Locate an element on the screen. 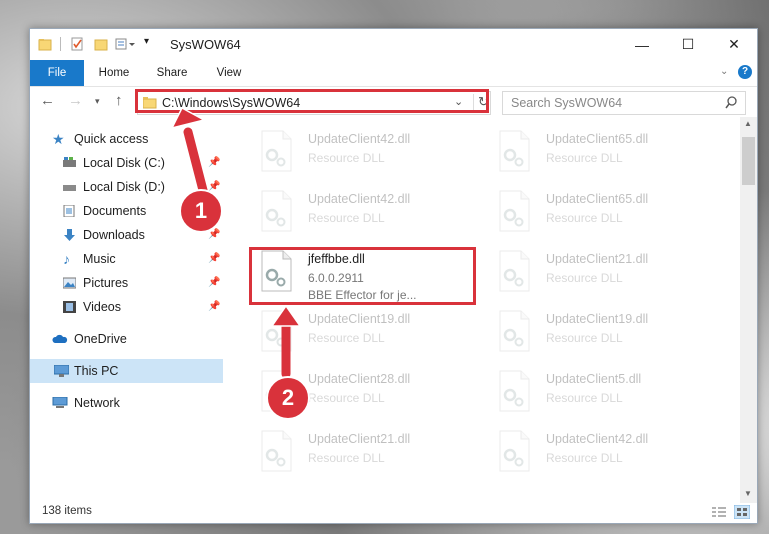 This screenshot has width=769, height=534. step-2-badge: 2 is located at coordinates (288, 398).